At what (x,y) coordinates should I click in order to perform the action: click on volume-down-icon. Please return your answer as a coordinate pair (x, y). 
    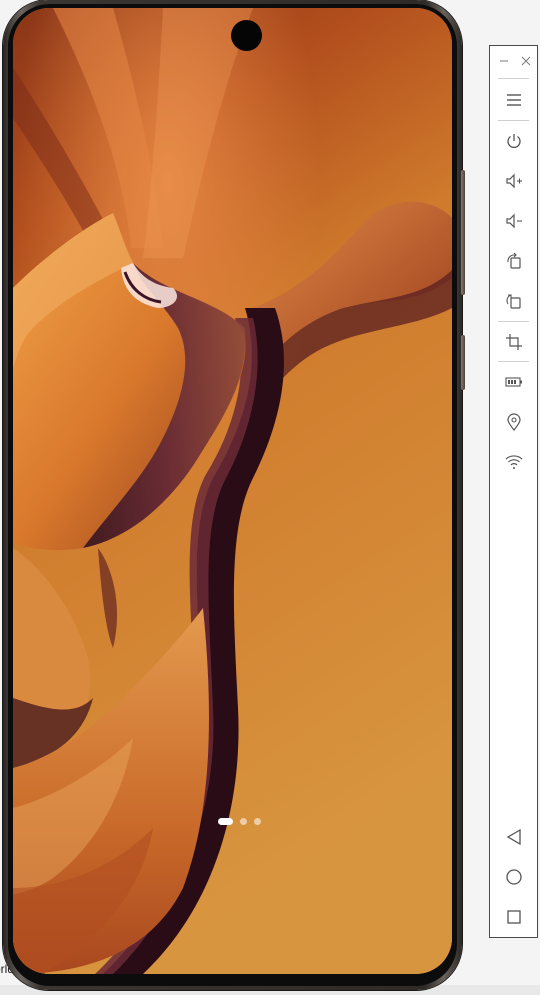
    Looking at the image, I should click on (513, 221).